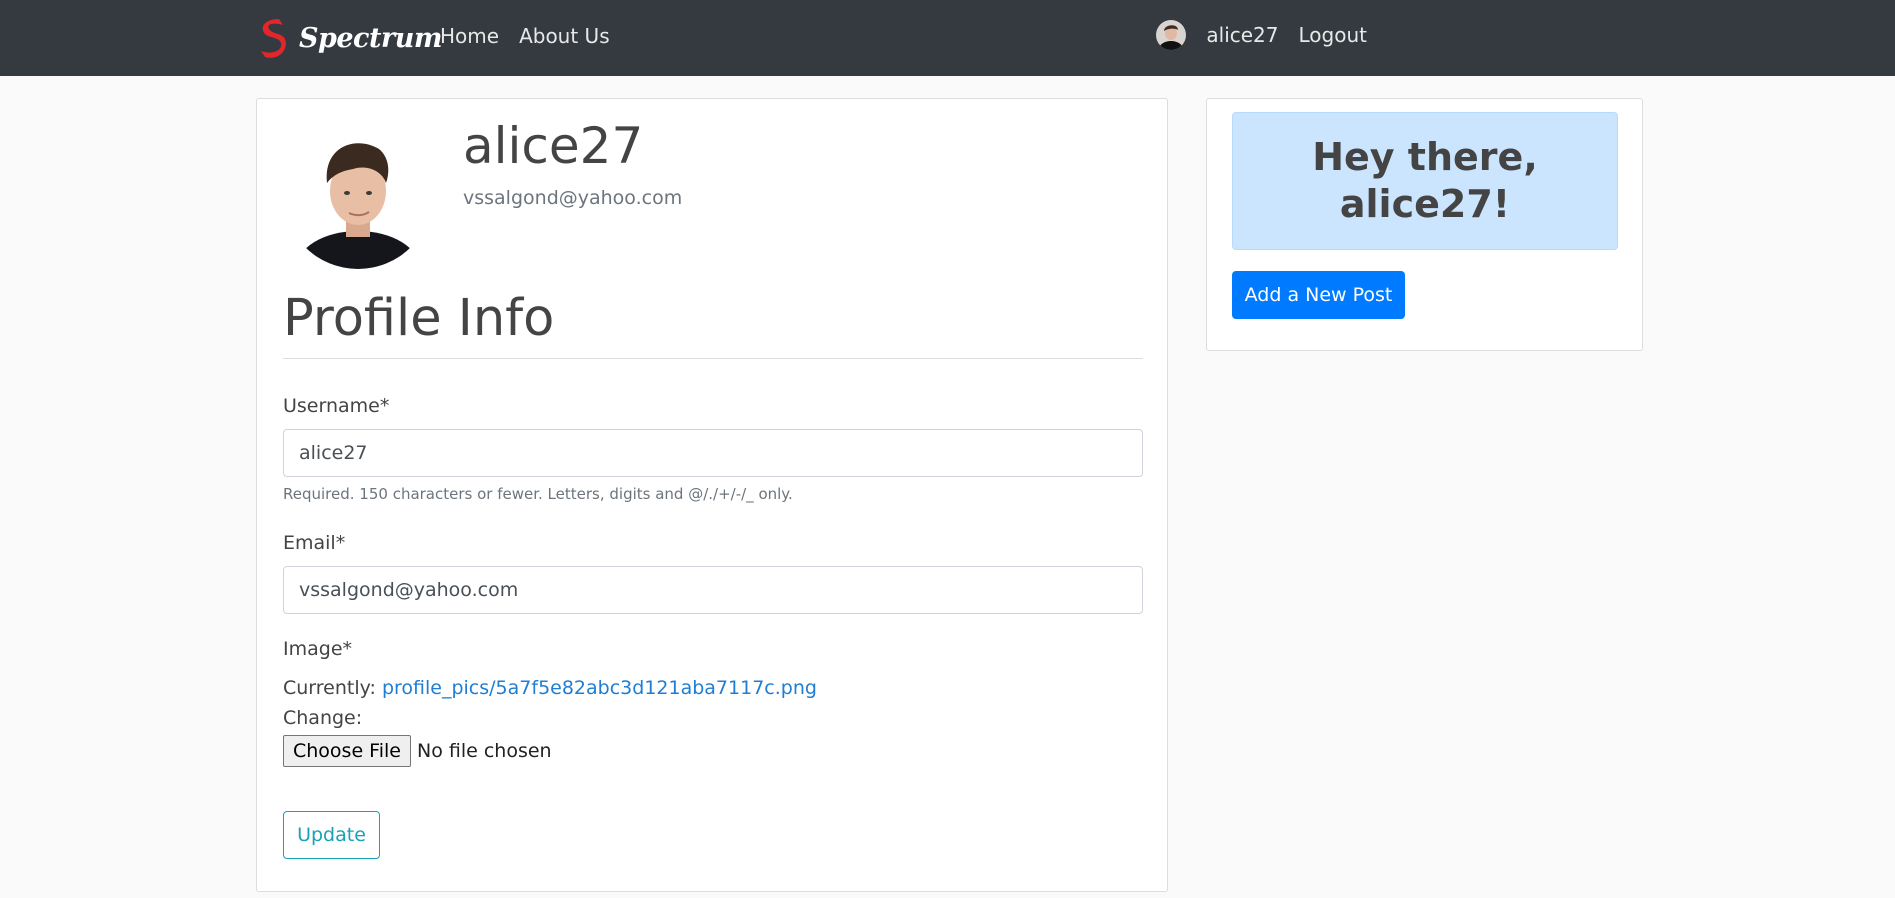  Describe the element at coordinates (336, 406) in the screenshot. I see `username-label: Username*` at that location.